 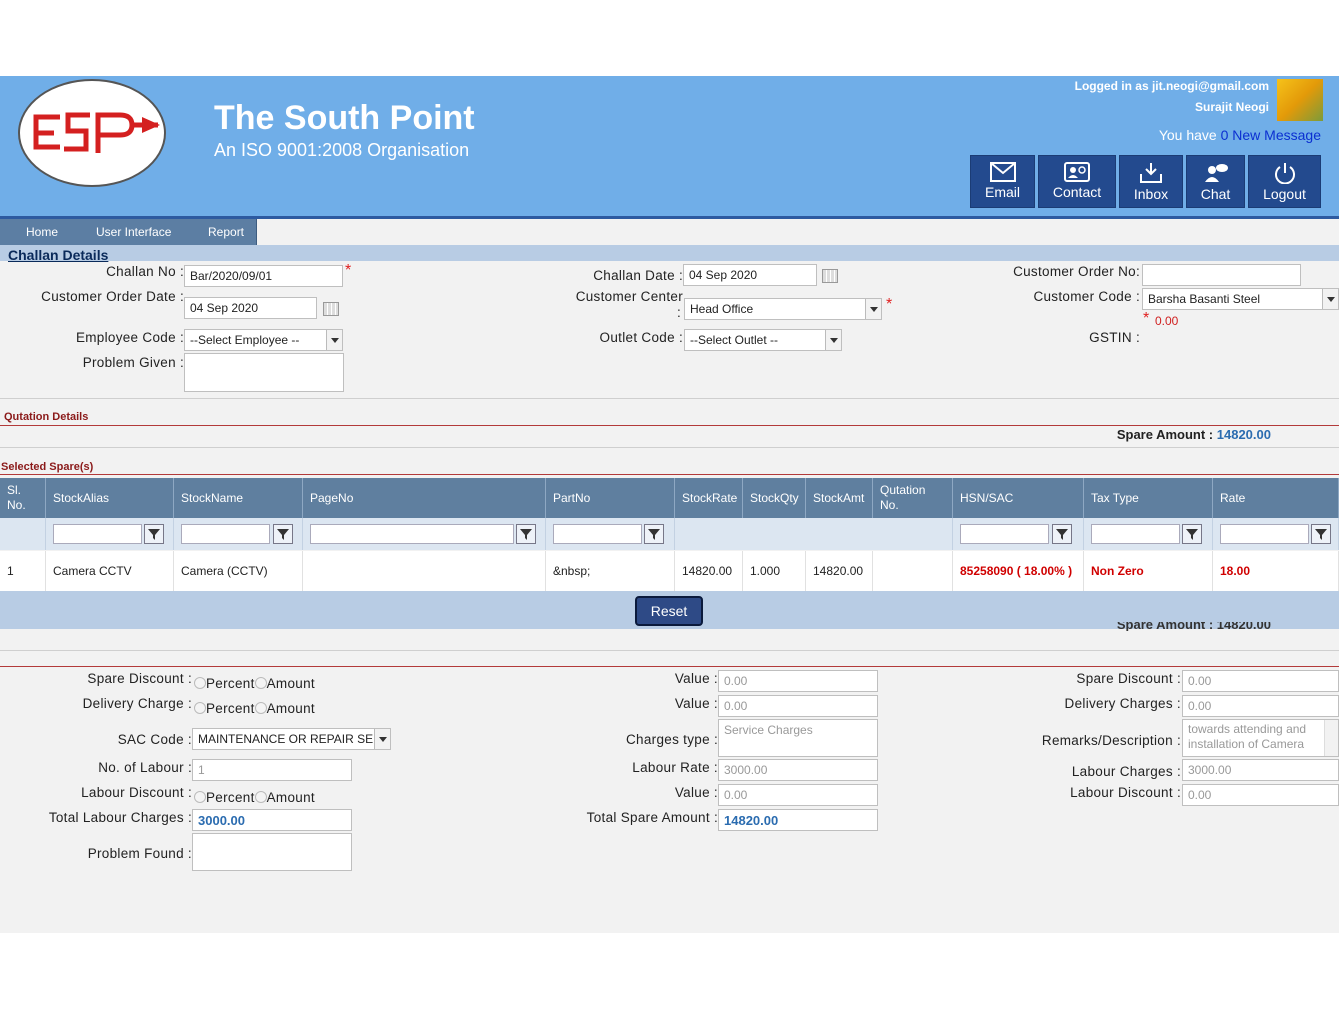 I want to click on percent-label: Percent, so click(x=230, y=683).